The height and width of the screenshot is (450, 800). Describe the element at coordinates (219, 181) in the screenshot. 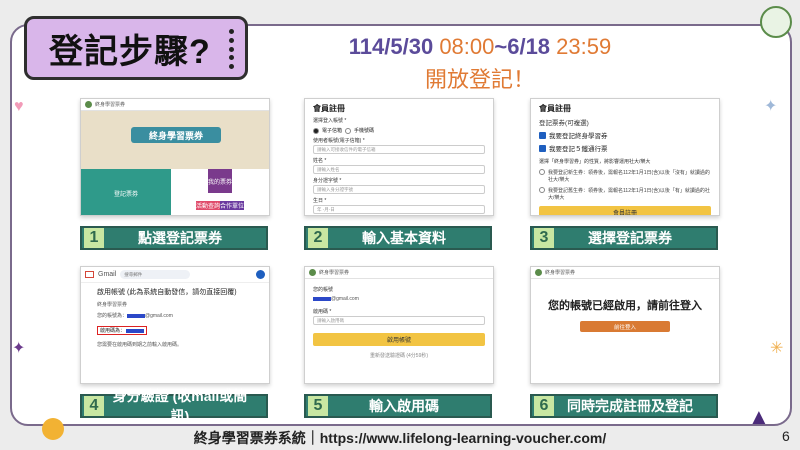

I see `tile-my-voucher: 我的票券` at that location.